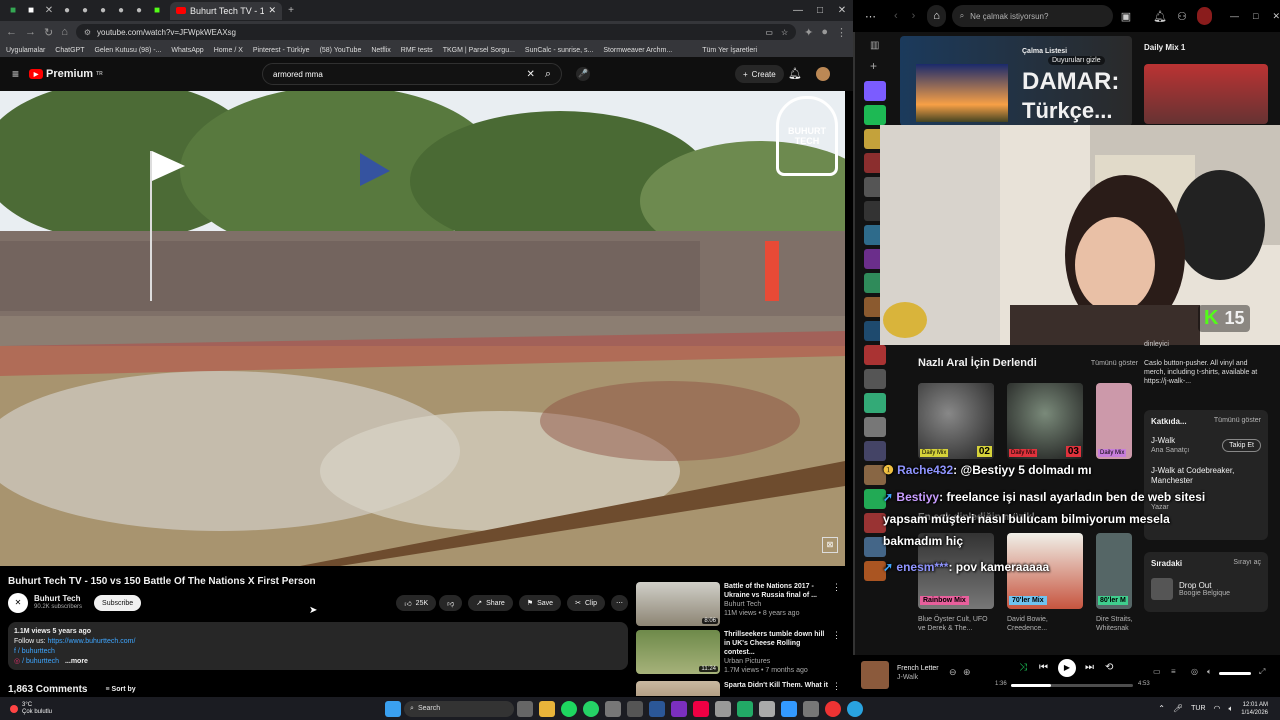  I want to click on clock: 12:01 AM 1/14/2026, so click(1254, 709).